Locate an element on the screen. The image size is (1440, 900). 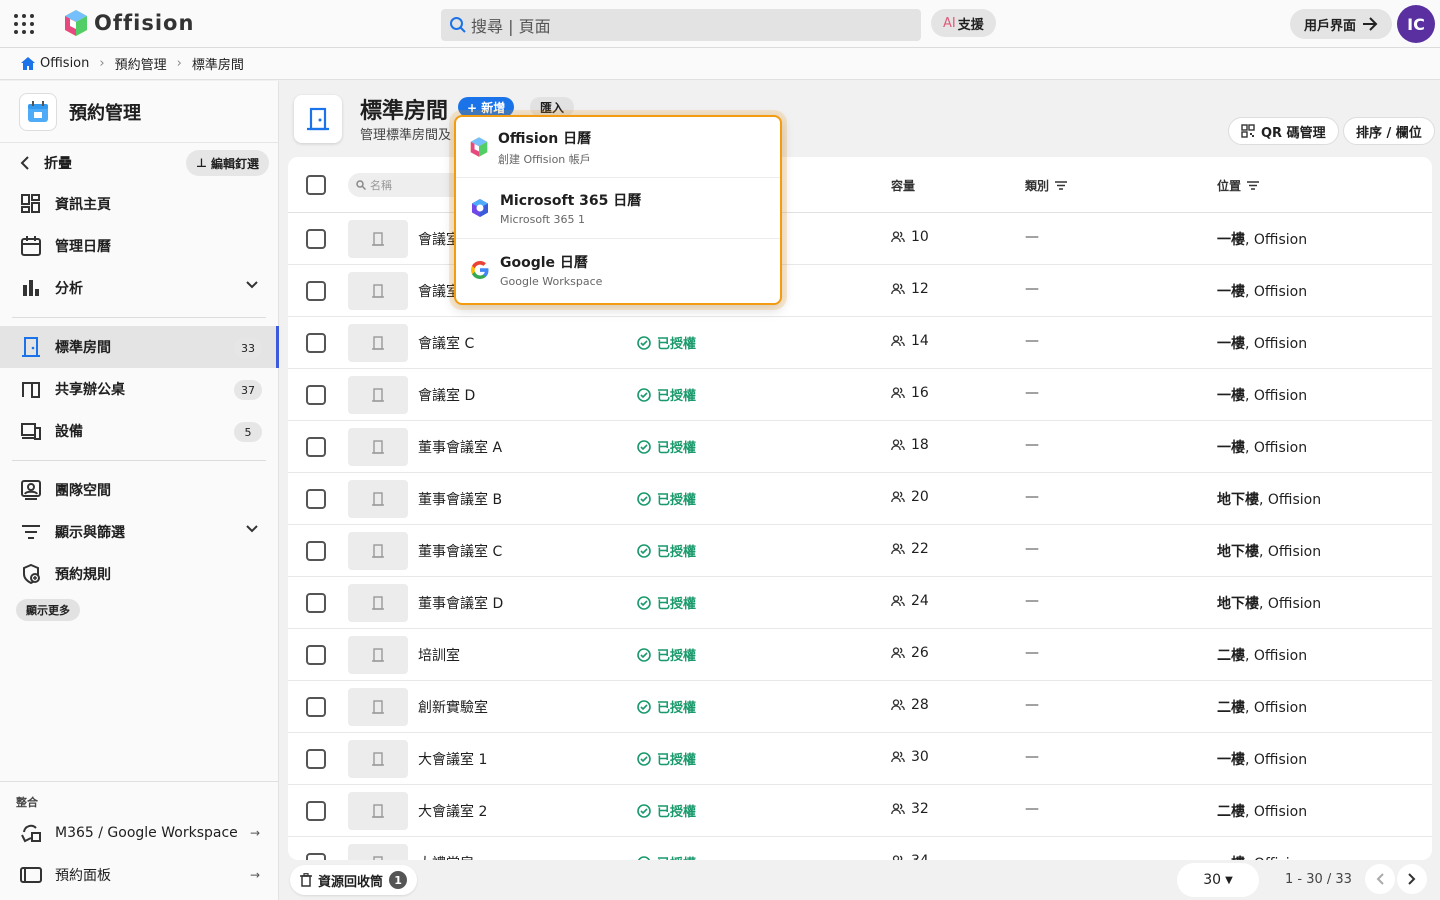
room-name: 大會議室 2 is located at coordinates (452, 811).